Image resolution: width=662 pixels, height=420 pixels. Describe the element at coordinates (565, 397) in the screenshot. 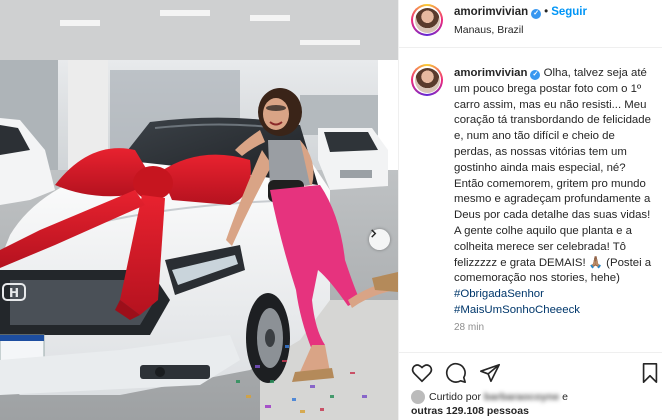

I see `liked-by-connector: e` at that location.